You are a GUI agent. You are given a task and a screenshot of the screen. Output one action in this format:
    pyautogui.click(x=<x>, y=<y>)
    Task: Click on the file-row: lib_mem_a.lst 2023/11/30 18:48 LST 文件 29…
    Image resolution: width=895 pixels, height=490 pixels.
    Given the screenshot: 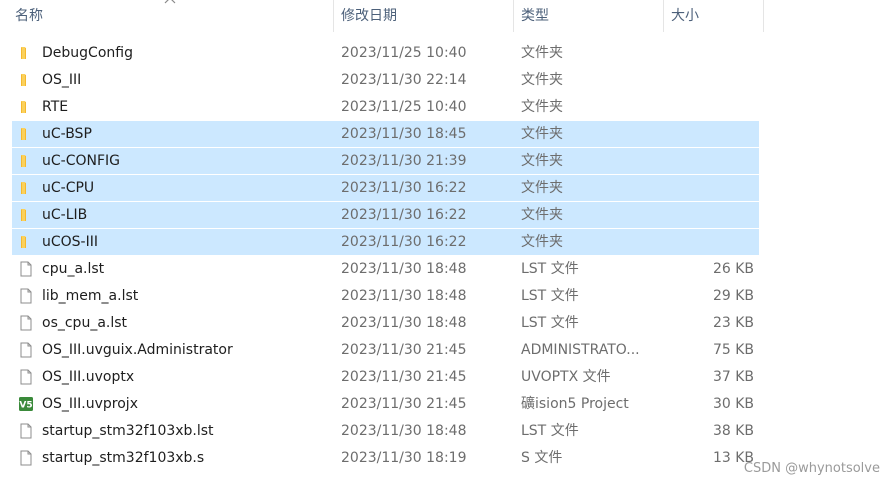 What is the action you would take?
    pyautogui.click(x=447, y=296)
    